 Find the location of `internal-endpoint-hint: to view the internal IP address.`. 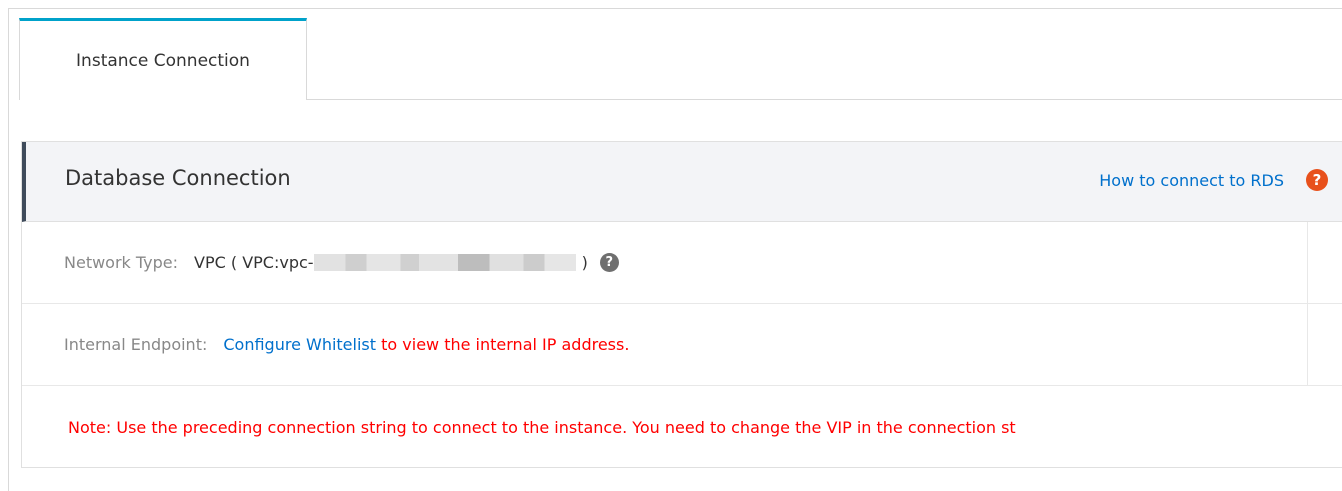

internal-endpoint-hint: to view the internal IP address. is located at coordinates (505, 344).